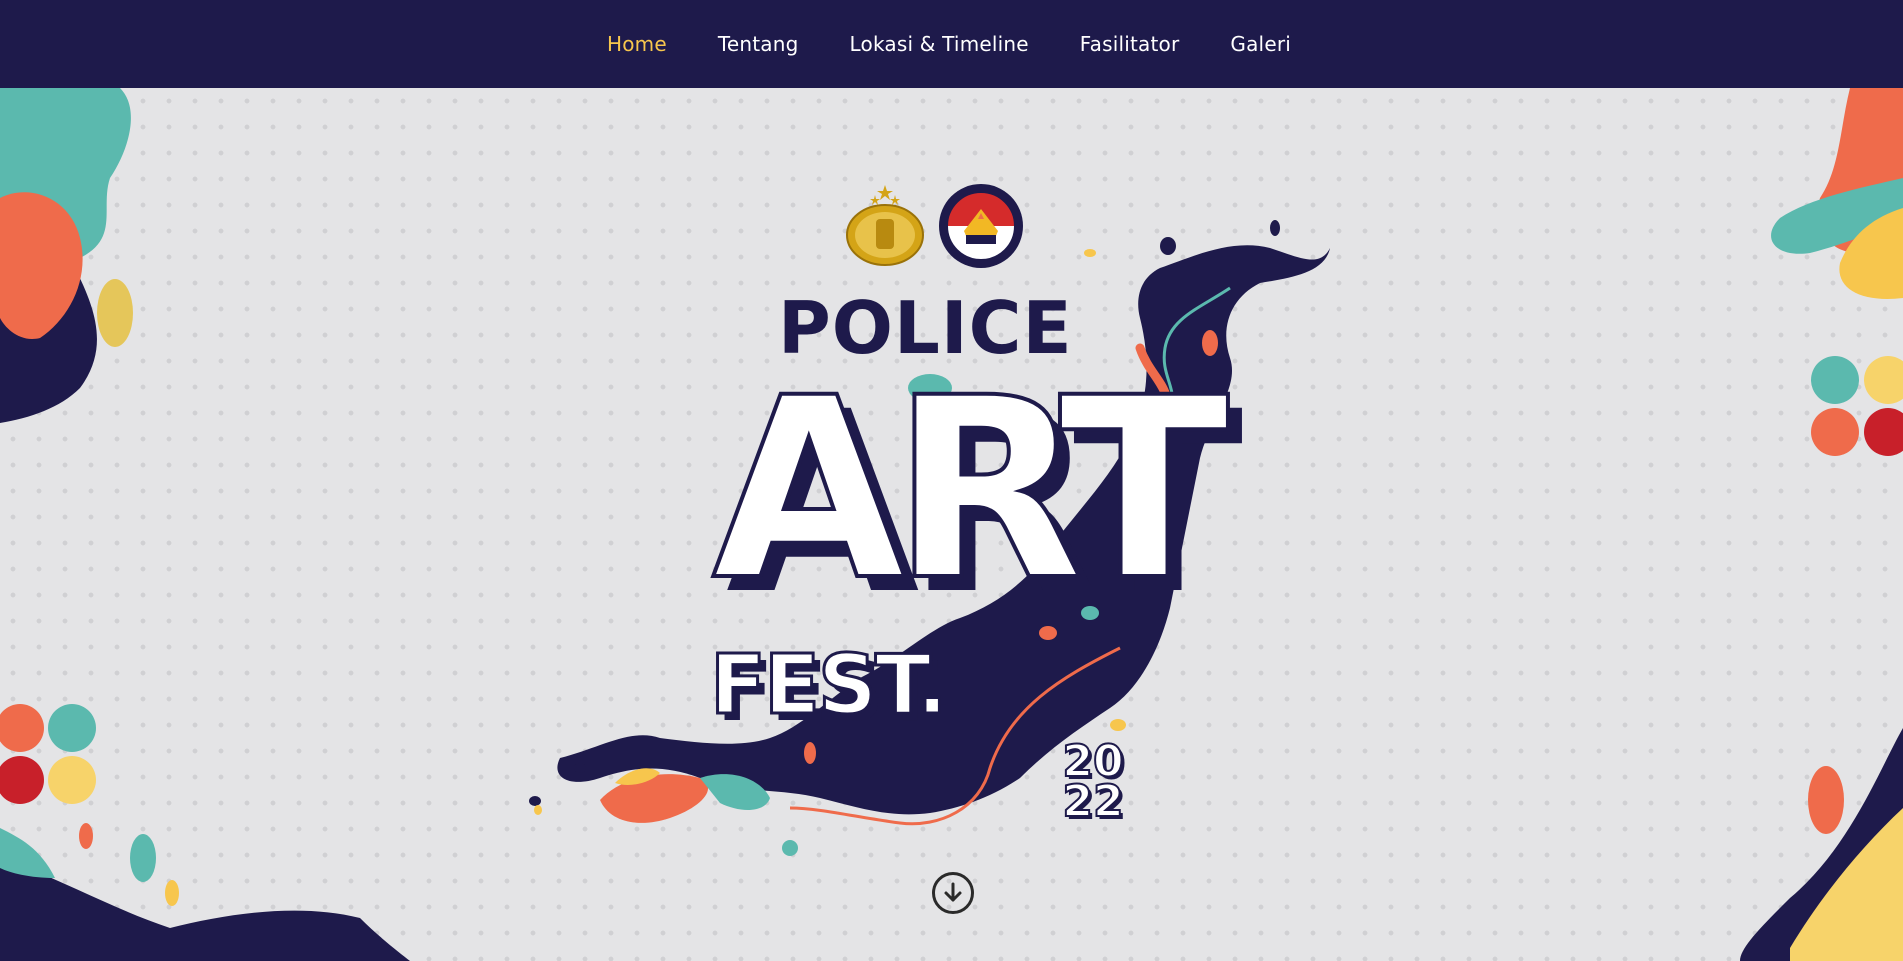  What do you see at coordinates (1826, 800) in the screenshot?
I see `blob-orange-bottom-right` at bounding box center [1826, 800].